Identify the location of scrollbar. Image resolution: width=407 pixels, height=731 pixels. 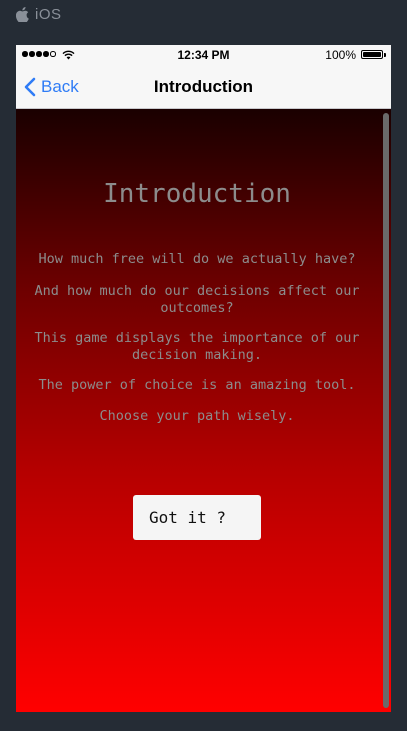
(386, 410).